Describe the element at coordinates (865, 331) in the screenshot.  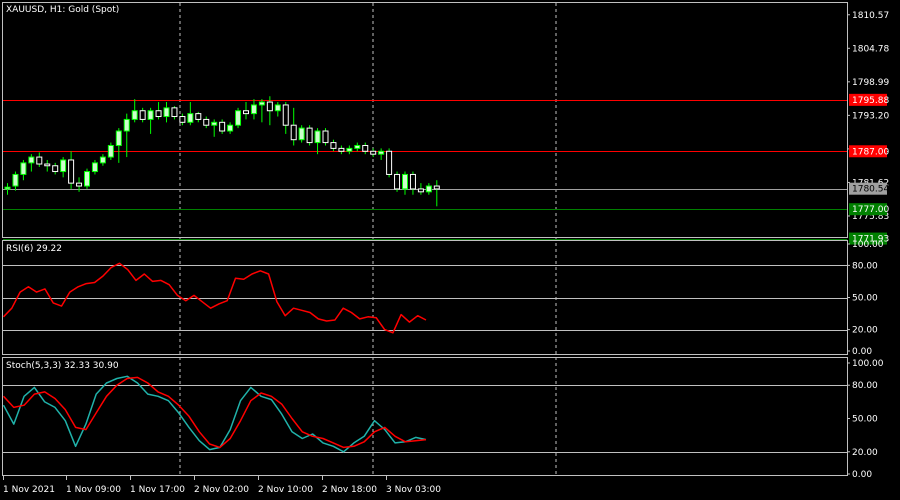
I see `rsi-tick-label: 20.00` at that location.